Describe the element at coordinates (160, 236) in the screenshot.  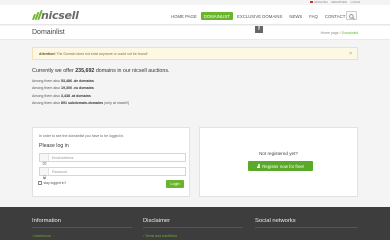
I see `footer-terms-link: › Terms and conditions` at that location.